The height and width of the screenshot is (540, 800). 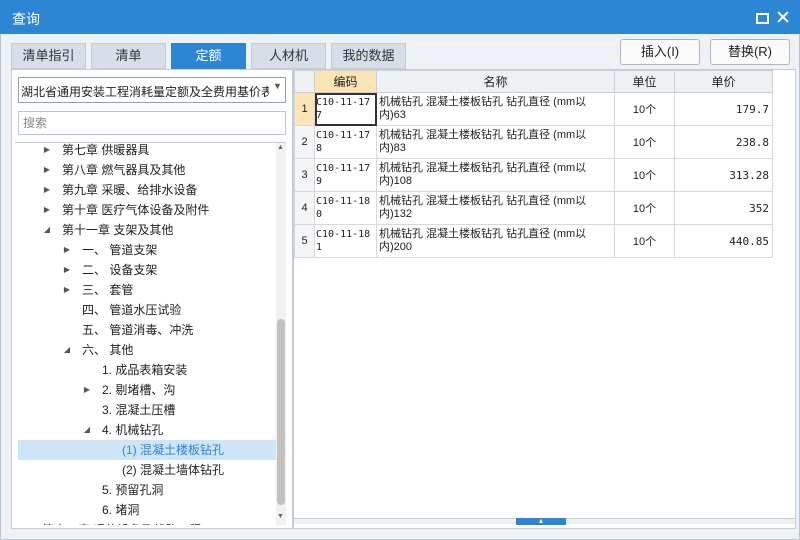 I want to click on row-number: 4, so click(x=304, y=208).